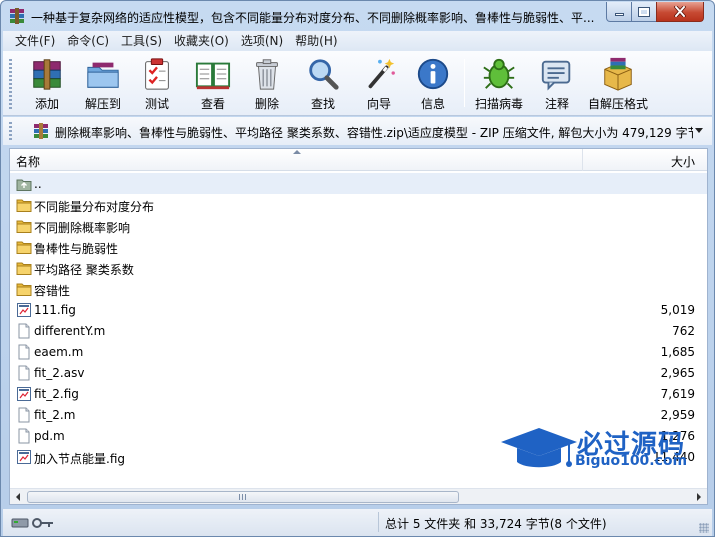 This screenshot has height=537, width=715. Describe the element at coordinates (645, 160) in the screenshot. I see `column-size: 大小` at that location.